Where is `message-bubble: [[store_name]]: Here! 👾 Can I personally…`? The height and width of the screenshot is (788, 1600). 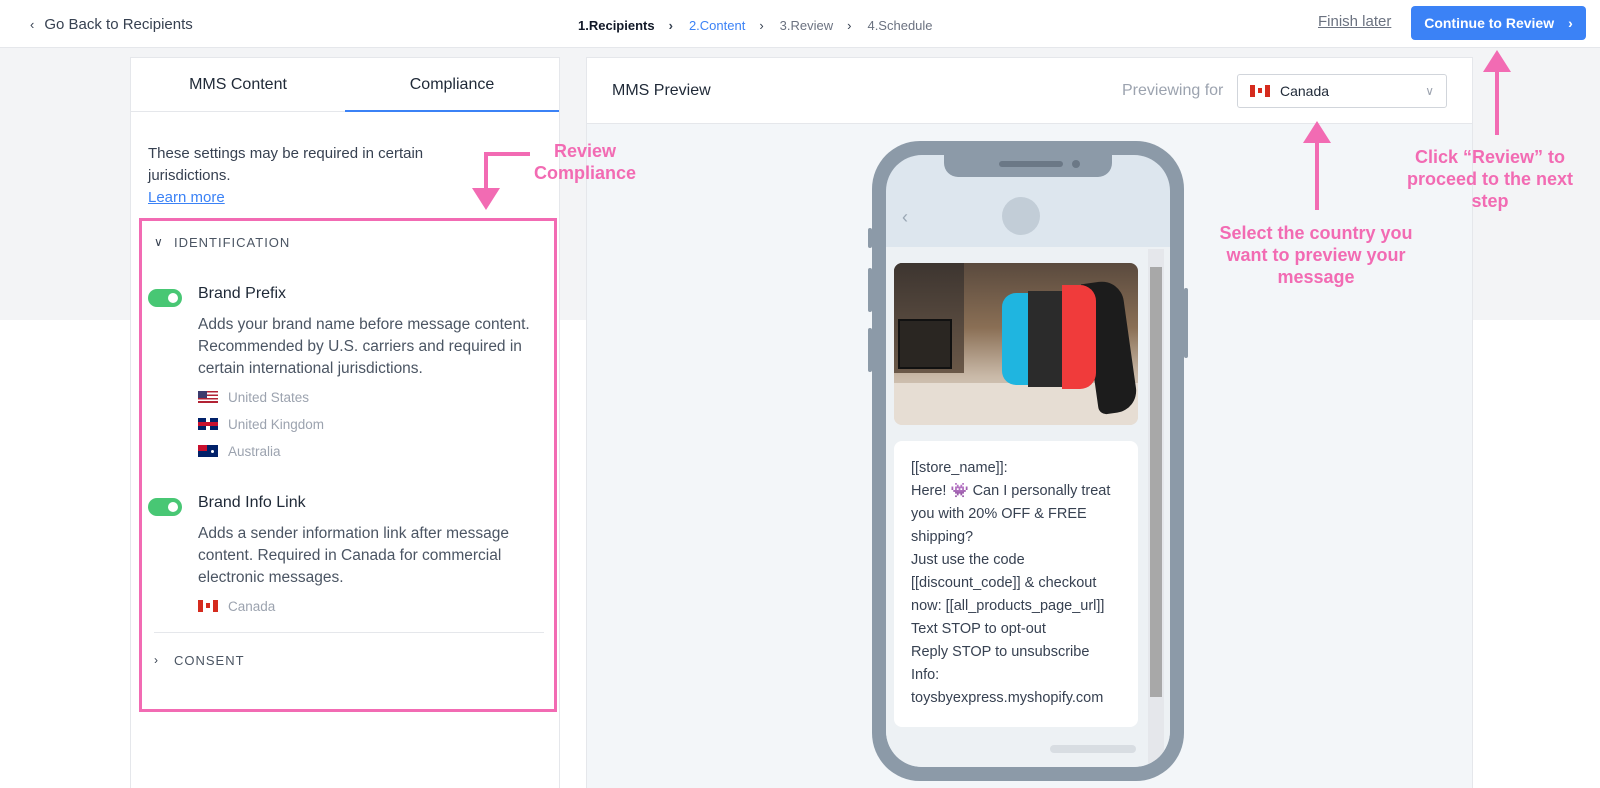 message-bubble: [[store_name]]: Here! 👾 Can I personally… is located at coordinates (1016, 584).